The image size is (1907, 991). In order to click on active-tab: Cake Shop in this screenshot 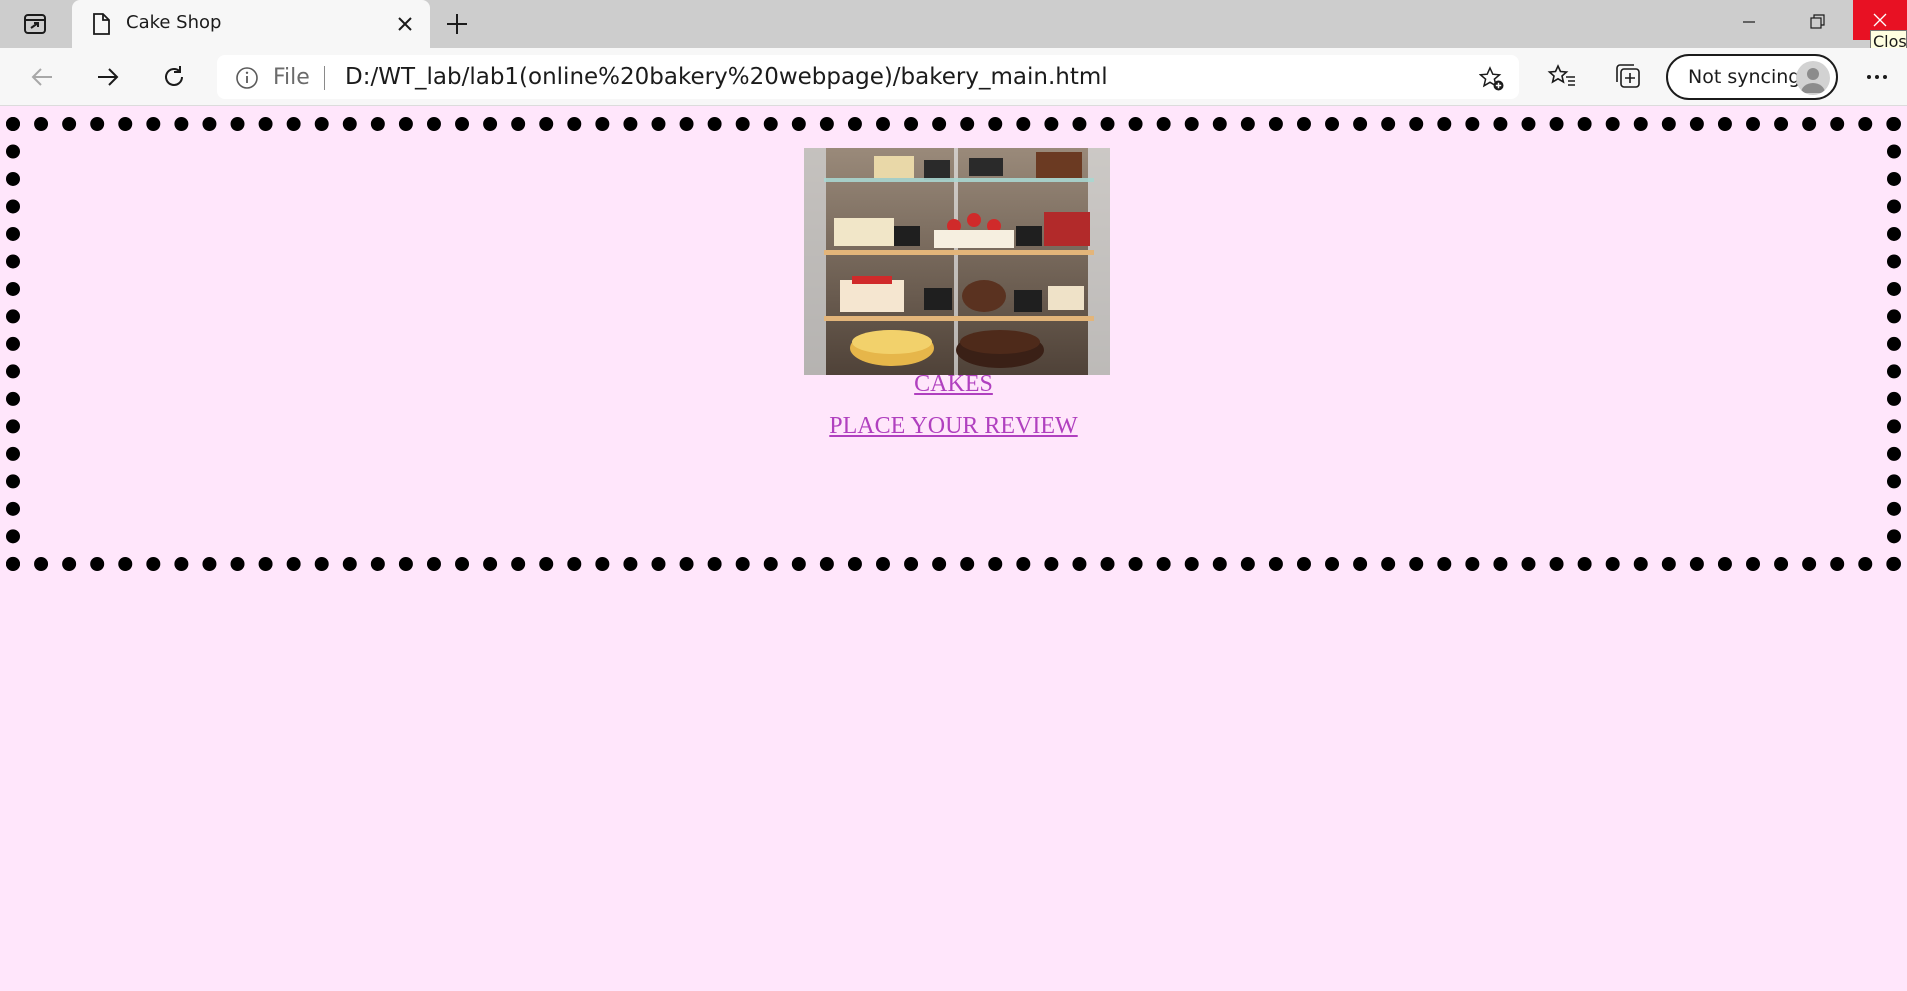, I will do `click(251, 24)`.